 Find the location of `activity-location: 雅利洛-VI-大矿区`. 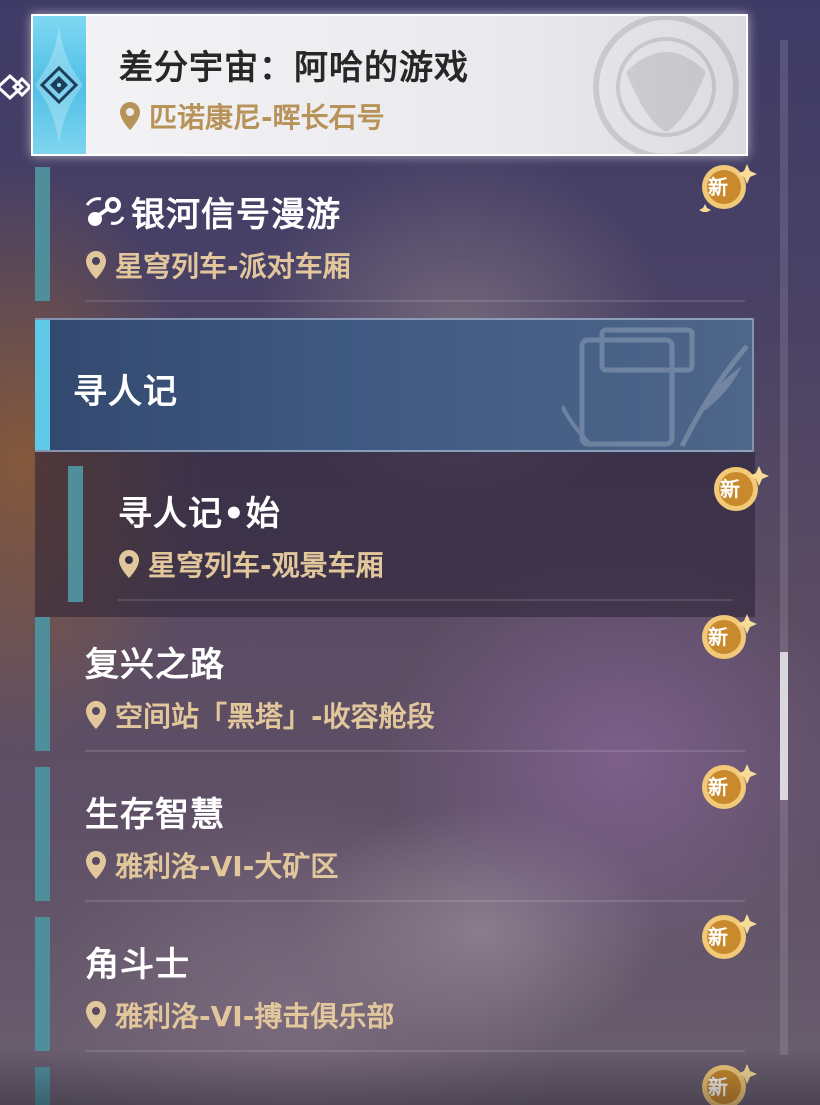

activity-location: 雅利洛-VI-大矿区 is located at coordinates (211, 865).